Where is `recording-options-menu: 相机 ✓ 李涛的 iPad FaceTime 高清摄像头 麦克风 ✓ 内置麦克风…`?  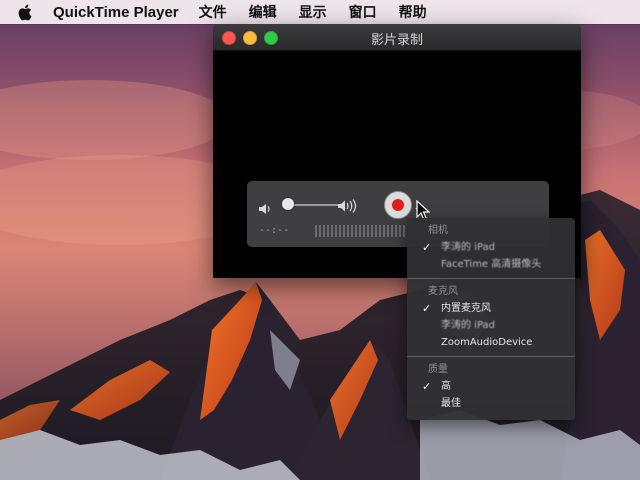 recording-options-menu: 相机 ✓ 李涛的 iPad FaceTime 高清摄像头 麦克风 ✓ 内置麦克风… is located at coordinates (491, 319).